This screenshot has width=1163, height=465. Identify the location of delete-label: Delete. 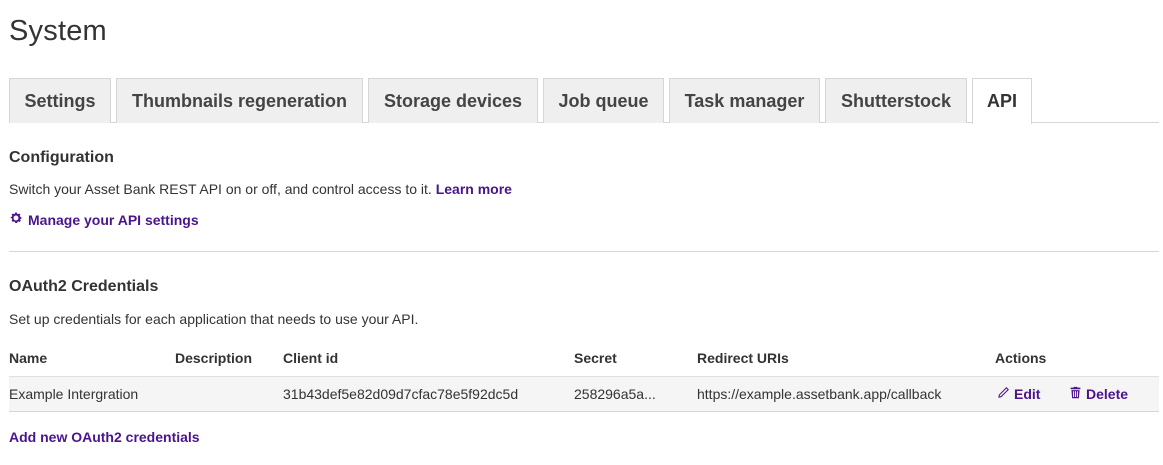
(1107, 394).